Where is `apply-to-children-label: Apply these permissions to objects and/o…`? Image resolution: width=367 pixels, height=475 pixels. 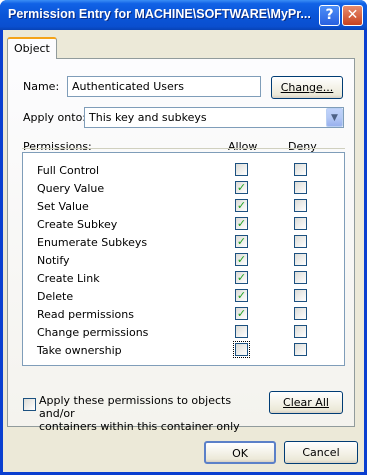 apply-to-children-label: Apply these permissions to objects and/o… is located at coordinates (154, 413).